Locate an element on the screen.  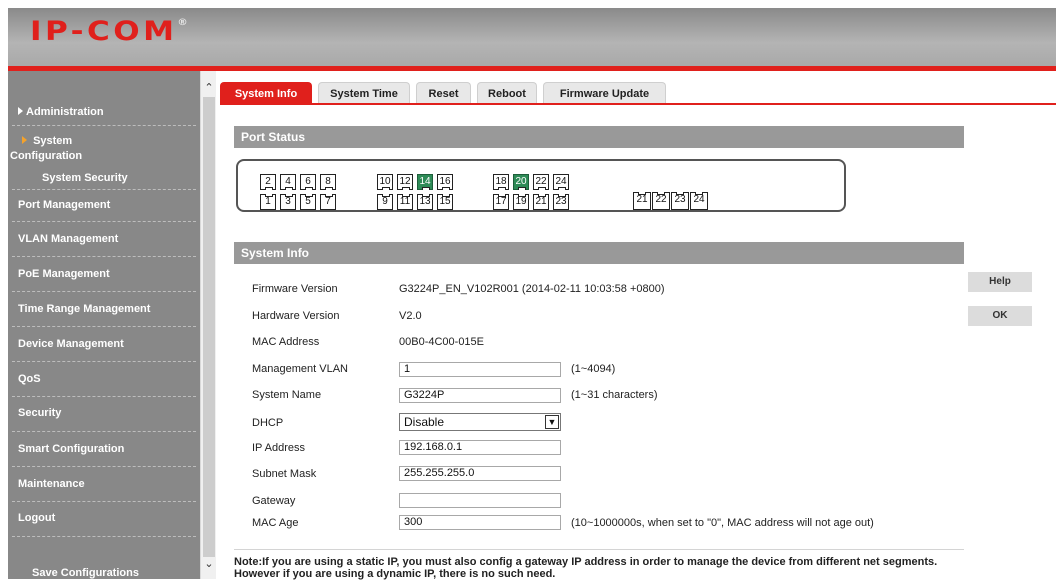
sidebar-item-system-security: System Security is located at coordinates (104, 178).